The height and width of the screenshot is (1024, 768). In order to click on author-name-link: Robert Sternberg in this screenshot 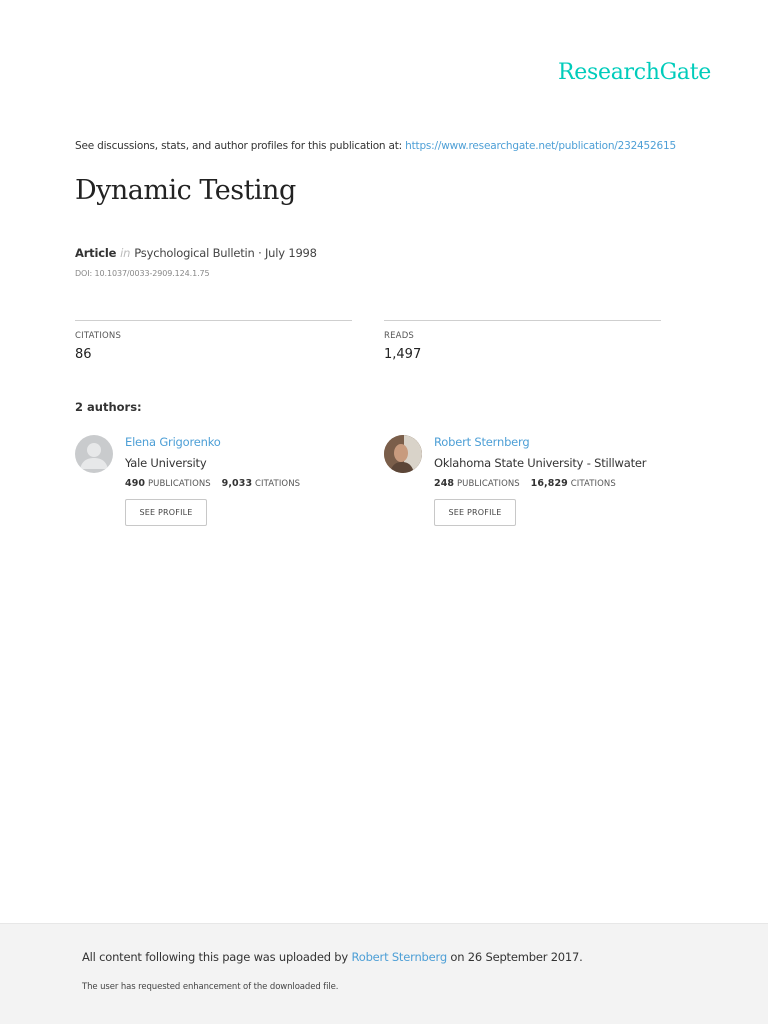, I will do `click(564, 442)`.